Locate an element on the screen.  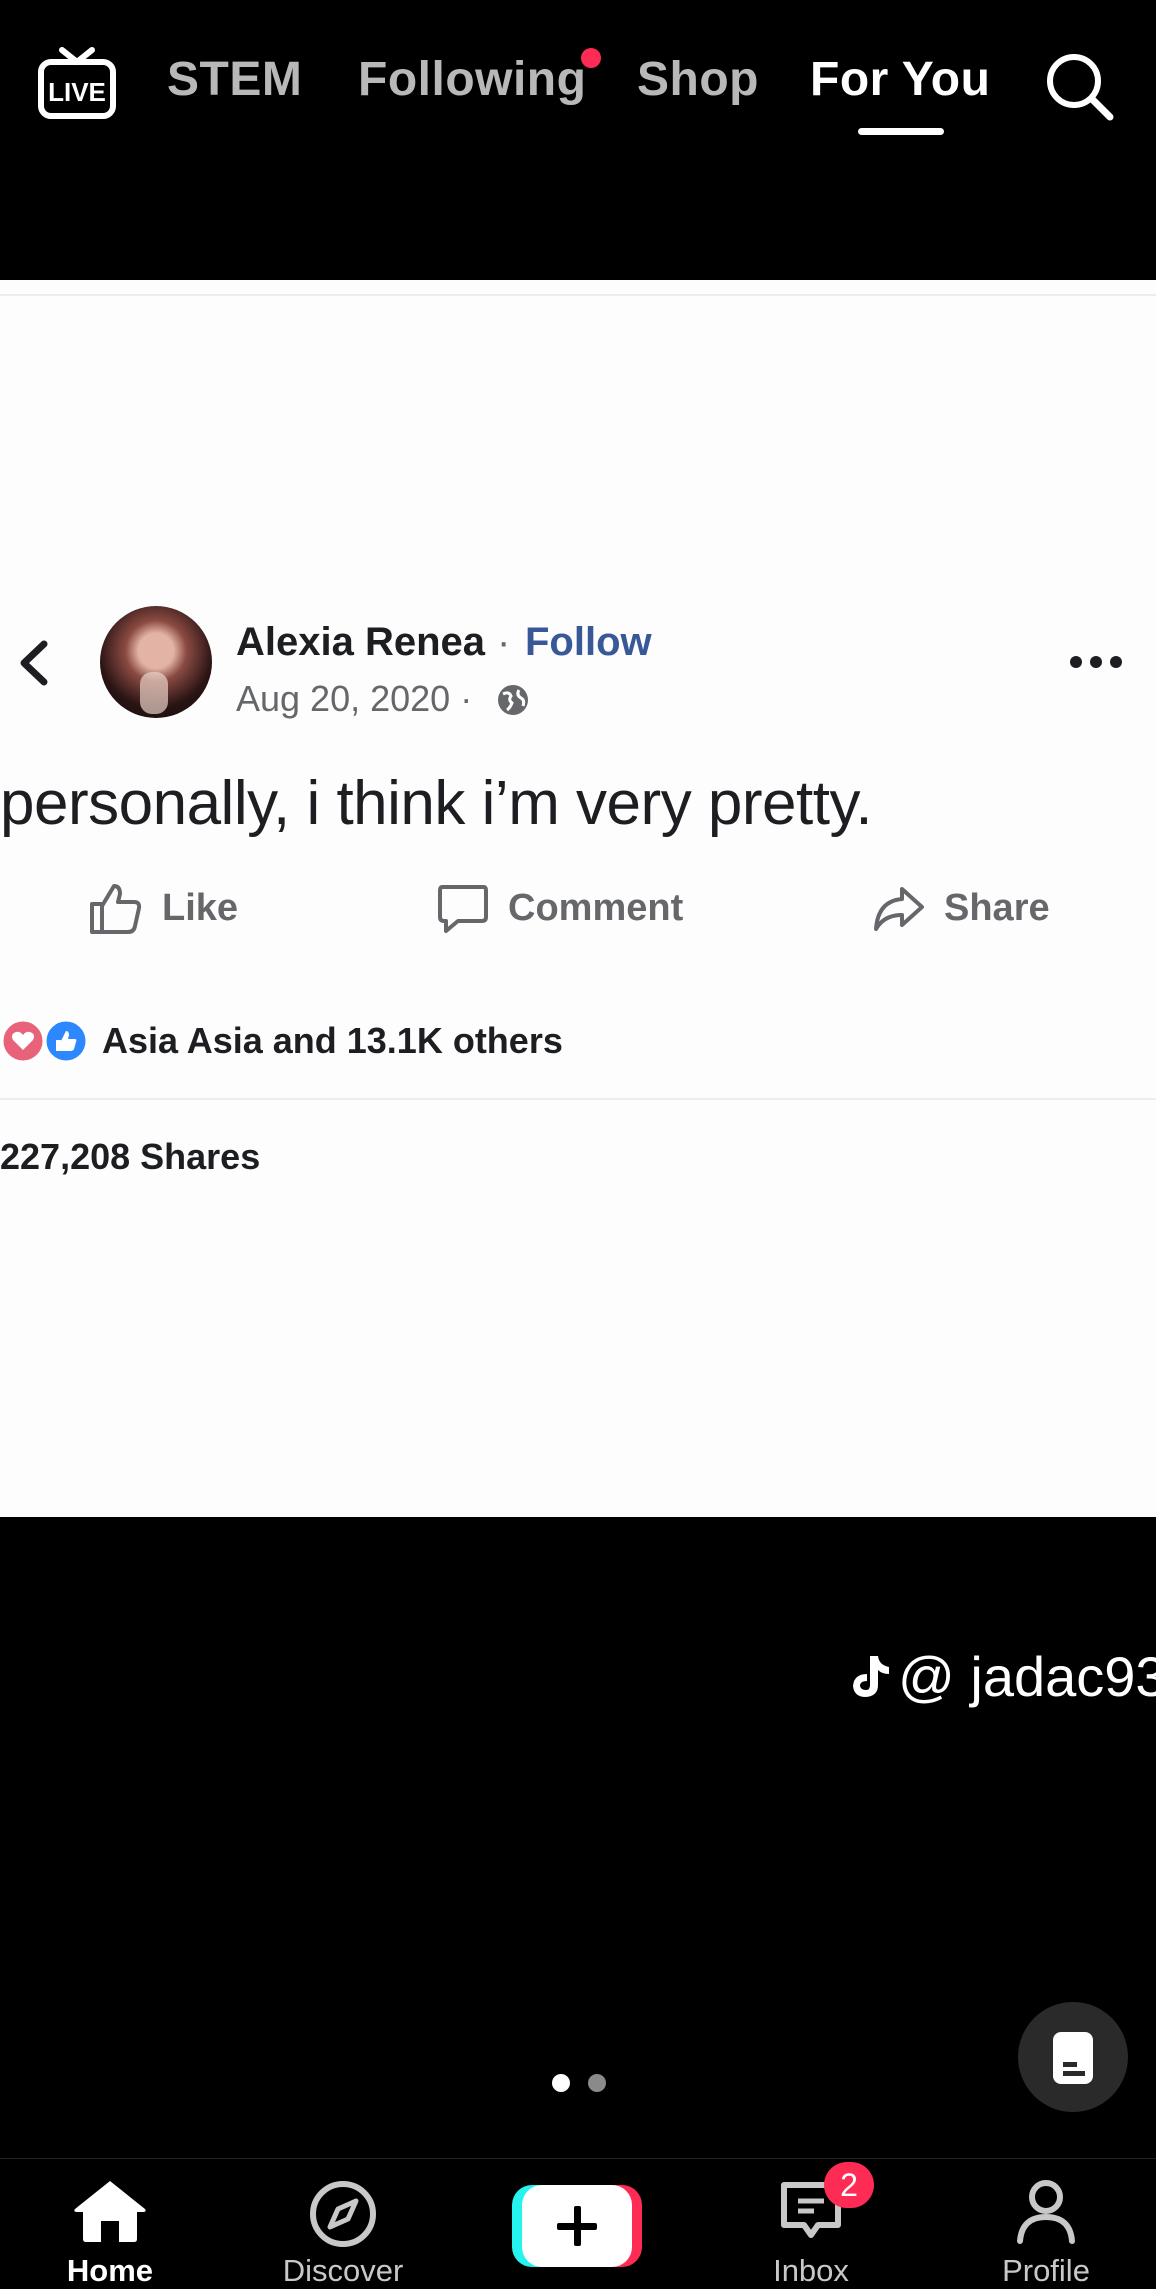
svg-text: LIVE is located at coordinates (77, 92).